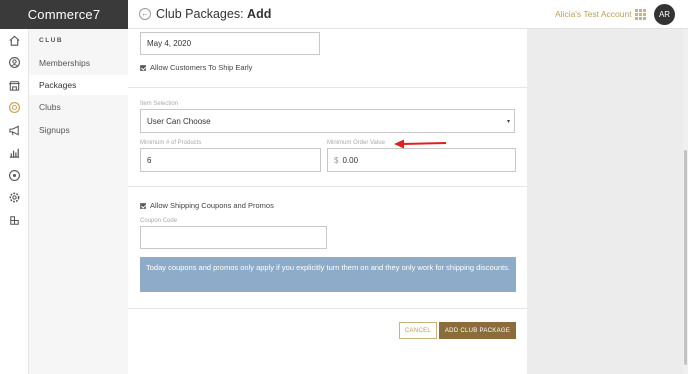 The height and width of the screenshot is (374, 688). What do you see at coordinates (14, 85) in the screenshot?
I see `store-icon` at bounding box center [14, 85].